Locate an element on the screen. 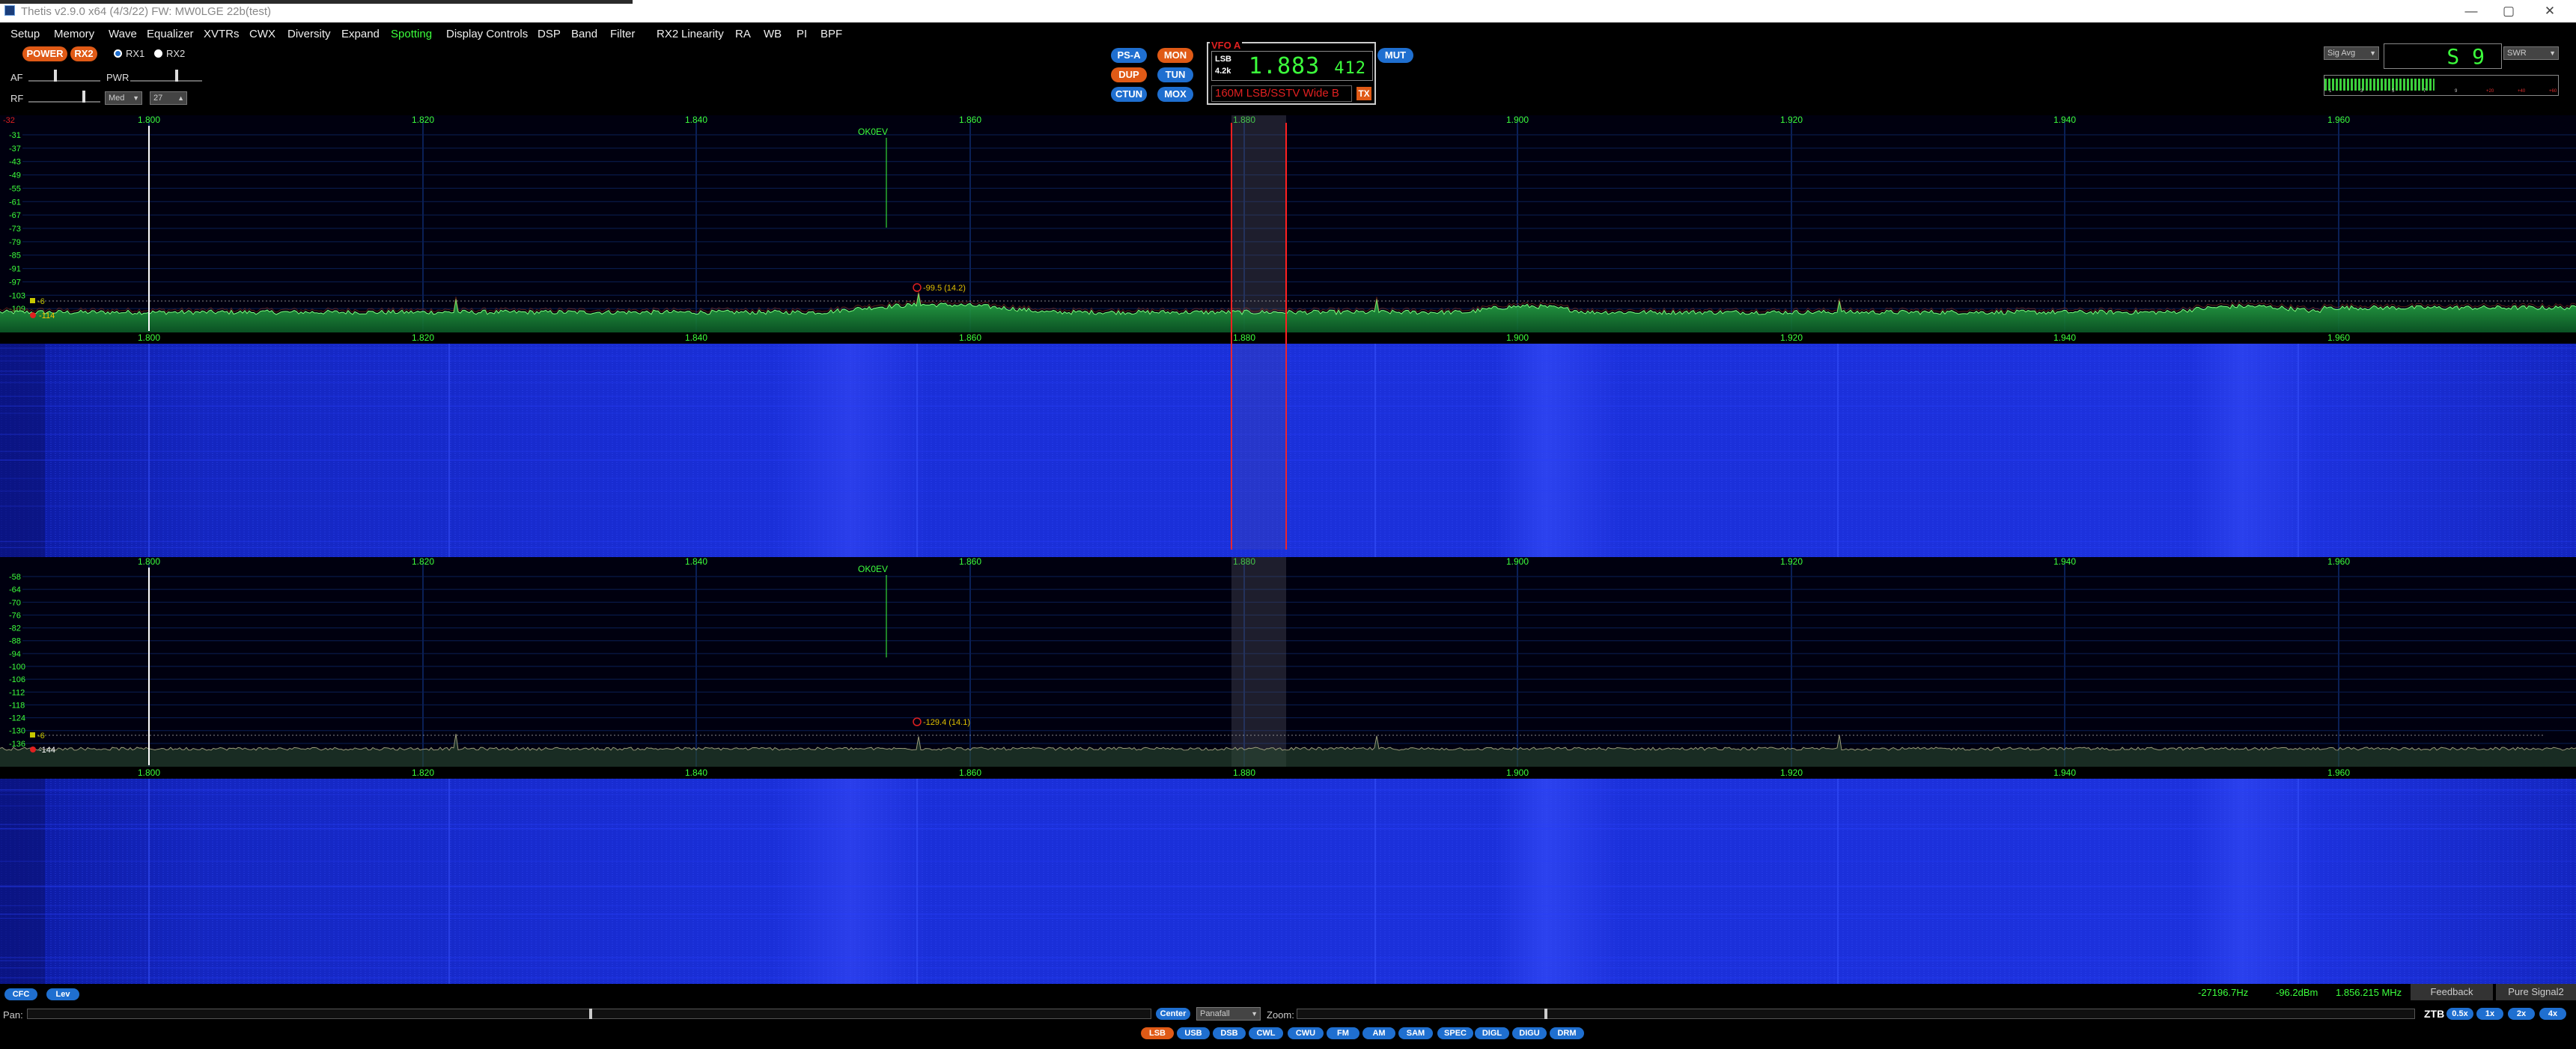  menu-item-linearity: Linearity is located at coordinates (702, 34).